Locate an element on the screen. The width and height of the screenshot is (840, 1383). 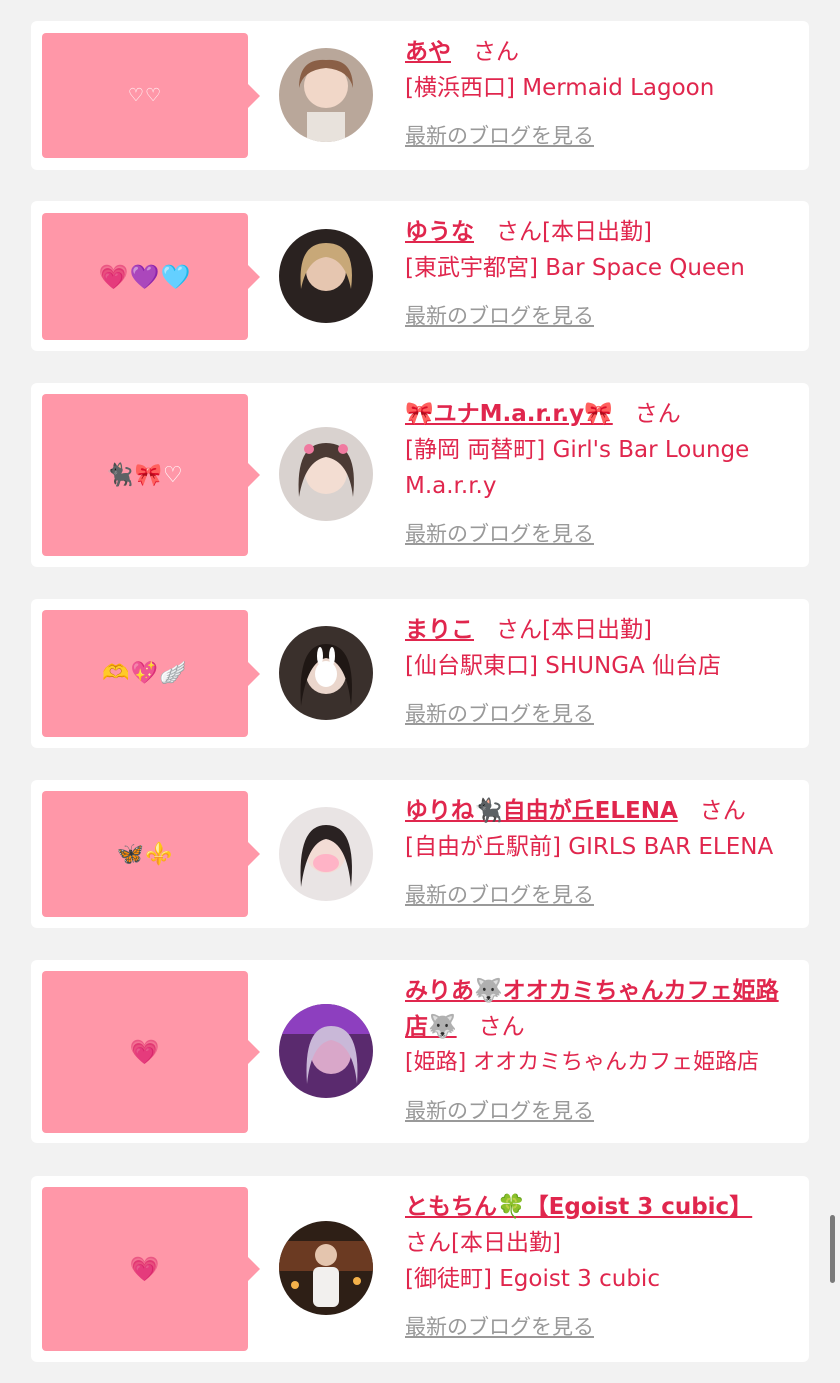
shop-name: [横浜西口] Mermaid Lagoon is located at coordinates (560, 88).